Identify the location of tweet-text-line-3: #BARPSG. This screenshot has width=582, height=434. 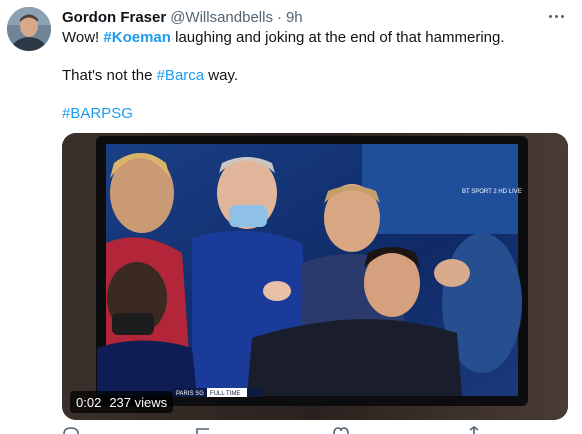
(97, 114).